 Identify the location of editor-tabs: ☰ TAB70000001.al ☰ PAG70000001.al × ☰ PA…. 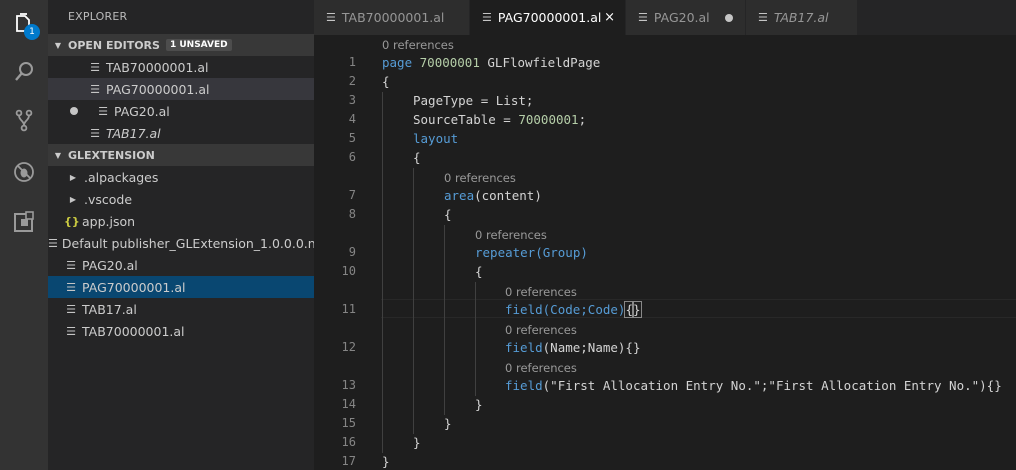
(665, 17).